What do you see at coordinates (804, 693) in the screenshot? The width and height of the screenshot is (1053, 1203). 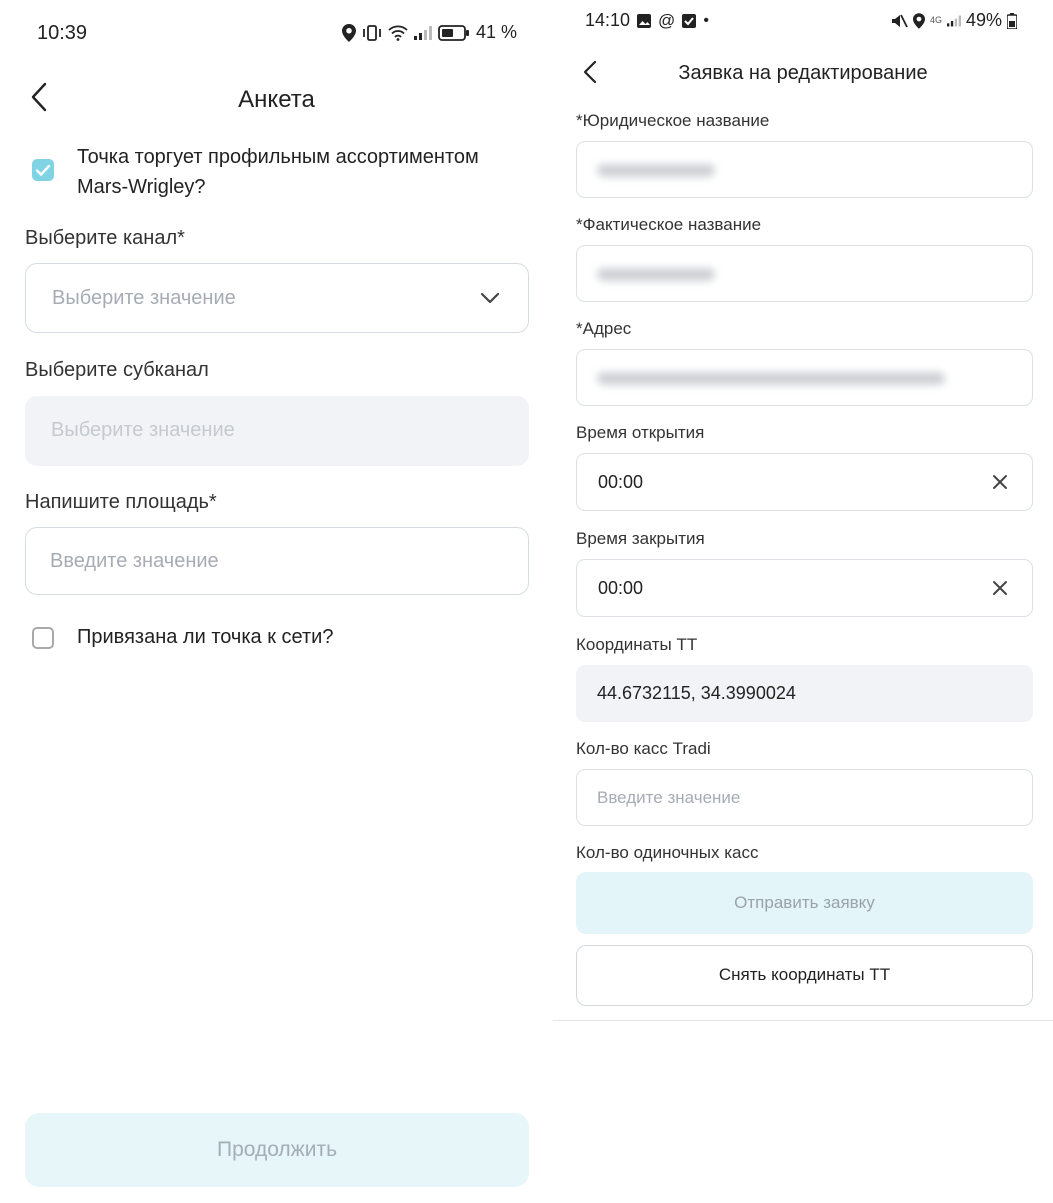 I see `coords-field: 44.6732115, 34.3990024` at bounding box center [804, 693].